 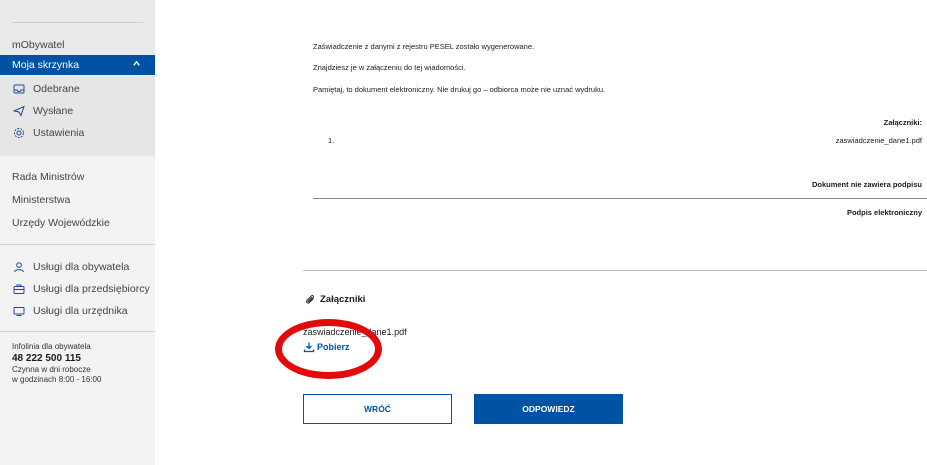 I want to click on sidebar-item-uslugi-obywatel: Usługi dla obywatela, so click(x=77, y=267).